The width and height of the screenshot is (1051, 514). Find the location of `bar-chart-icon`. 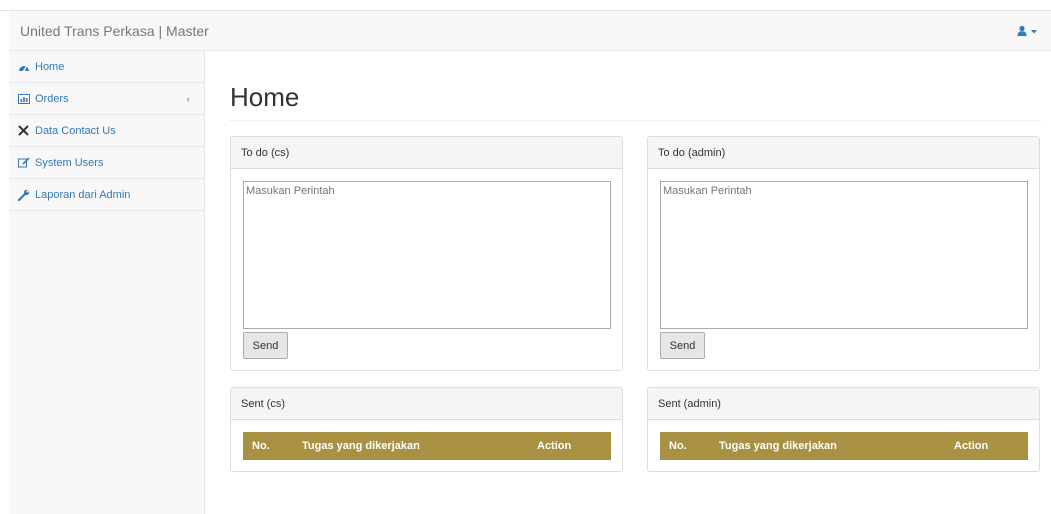

bar-chart-icon is located at coordinates (23, 98).